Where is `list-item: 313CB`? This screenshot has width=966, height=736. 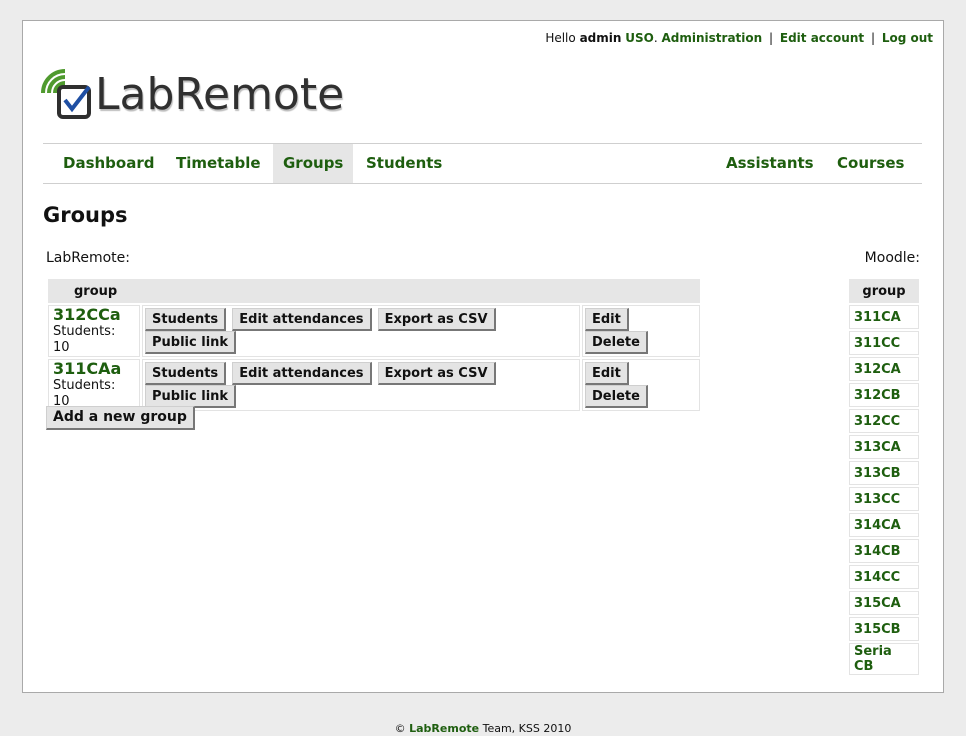
list-item: 313CB is located at coordinates (884, 473).